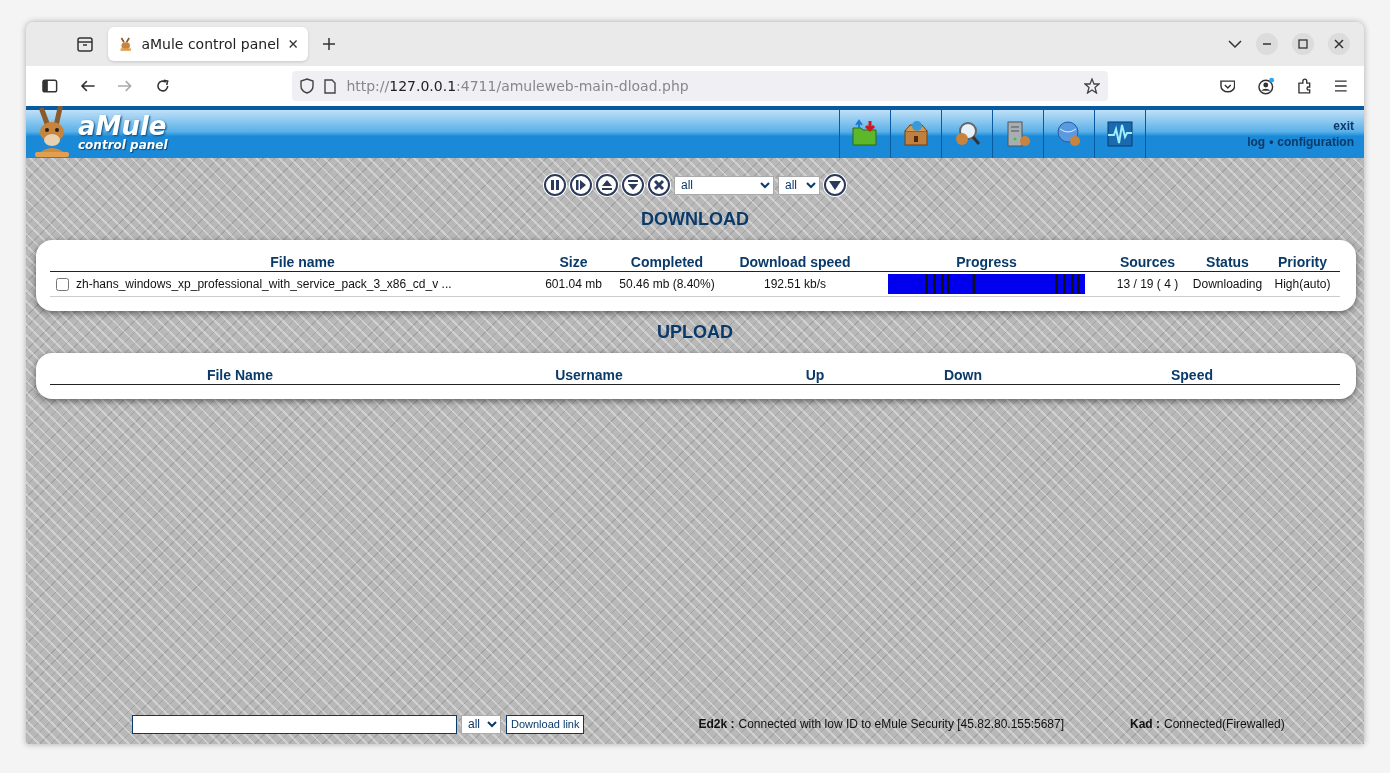 This screenshot has height=773, width=1390. Describe the element at coordinates (1147, 284) in the screenshot. I see `sources-cell: 13 / 19 ( 4 )` at that location.